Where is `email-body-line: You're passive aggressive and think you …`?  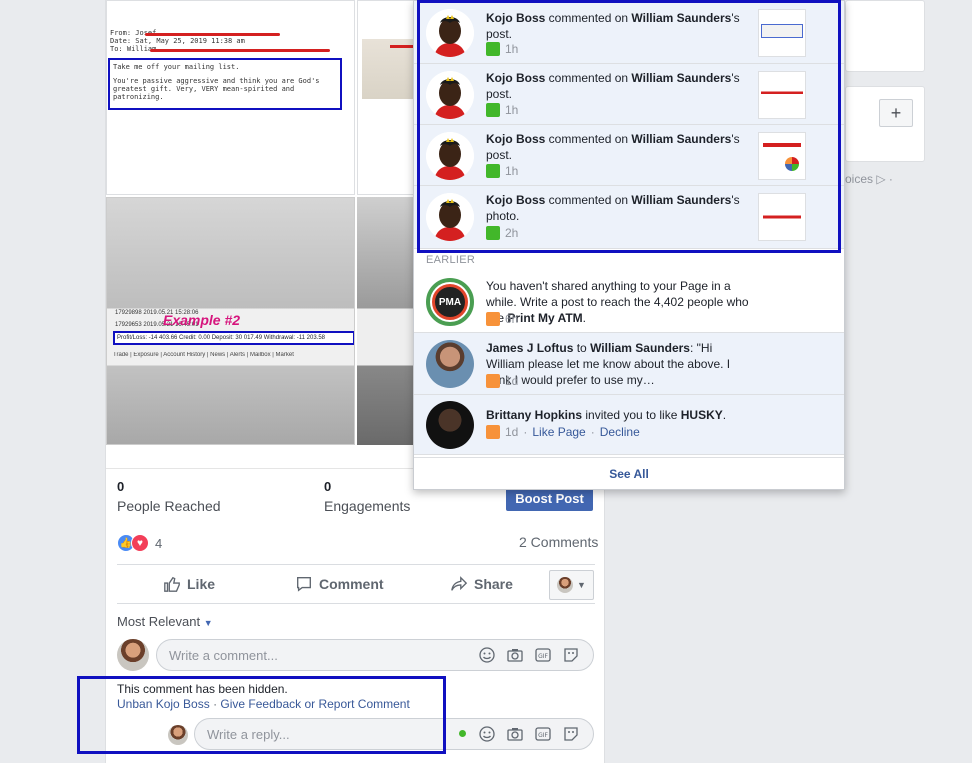 email-body-line: You're passive aggressive and think you … is located at coordinates (216, 89).